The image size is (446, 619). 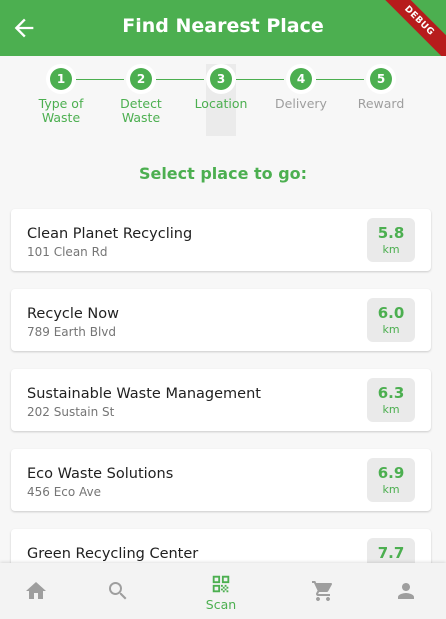 I want to click on nav-label: Scan, so click(x=221, y=604).